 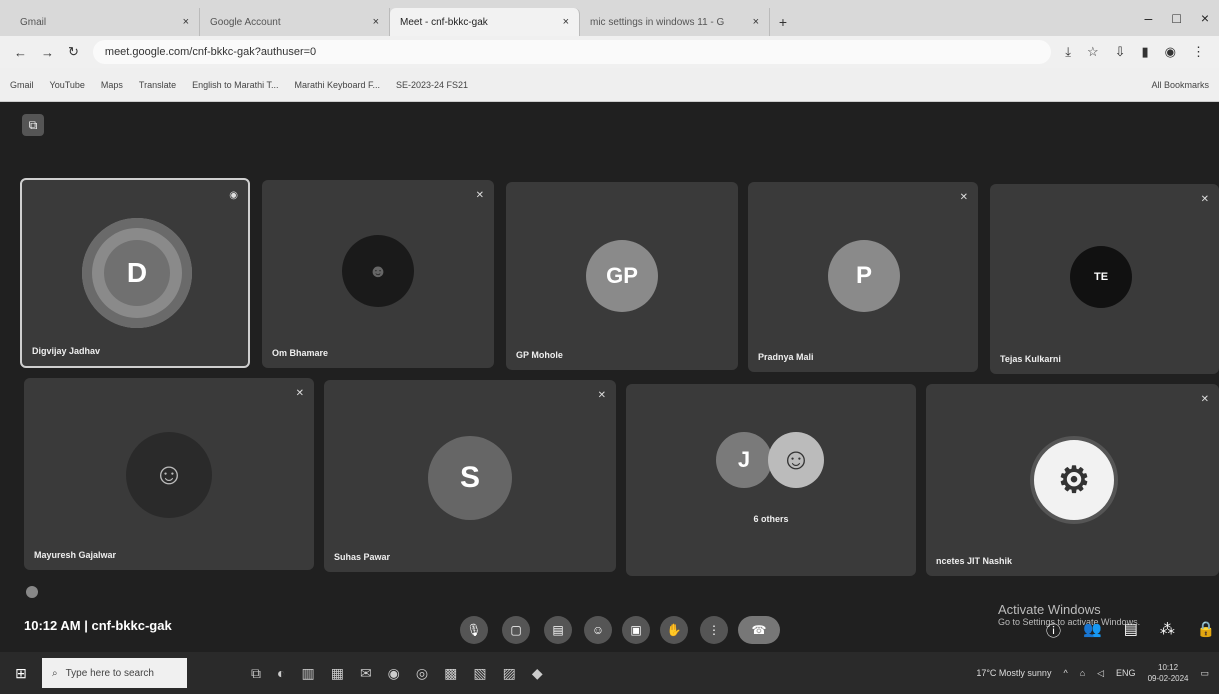 What do you see at coordinates (558, 630) in the screenshot?
I see `captions-button: ▤` at bounding box center [558, 630].